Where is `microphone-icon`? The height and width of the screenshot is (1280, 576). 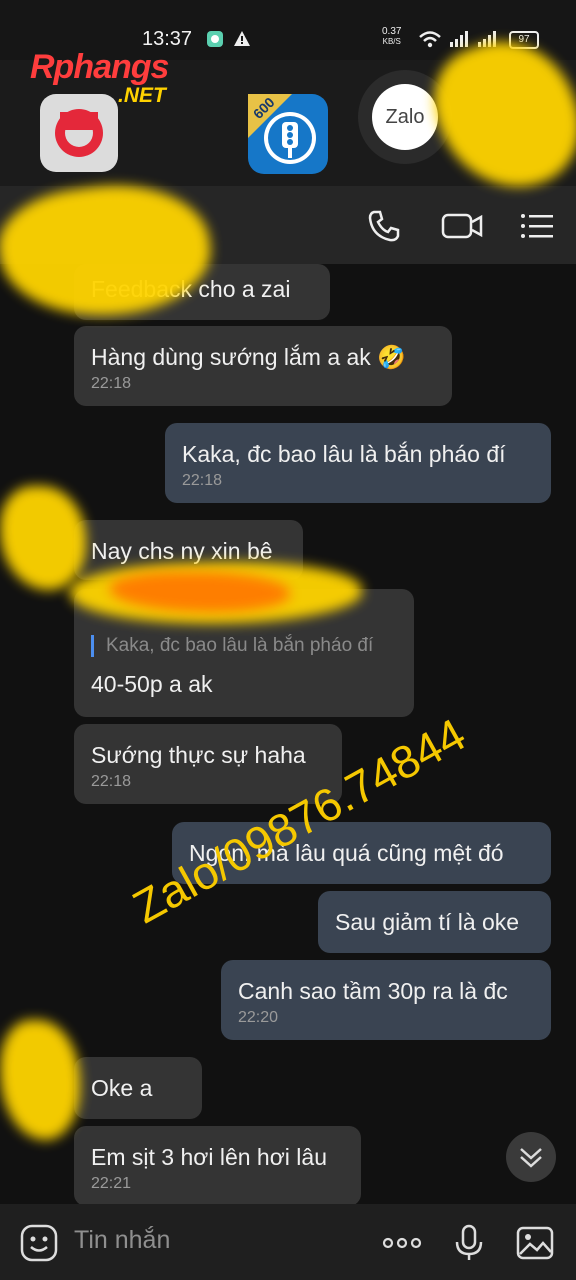 microphone-icon is located at coordinates (469, 1243).